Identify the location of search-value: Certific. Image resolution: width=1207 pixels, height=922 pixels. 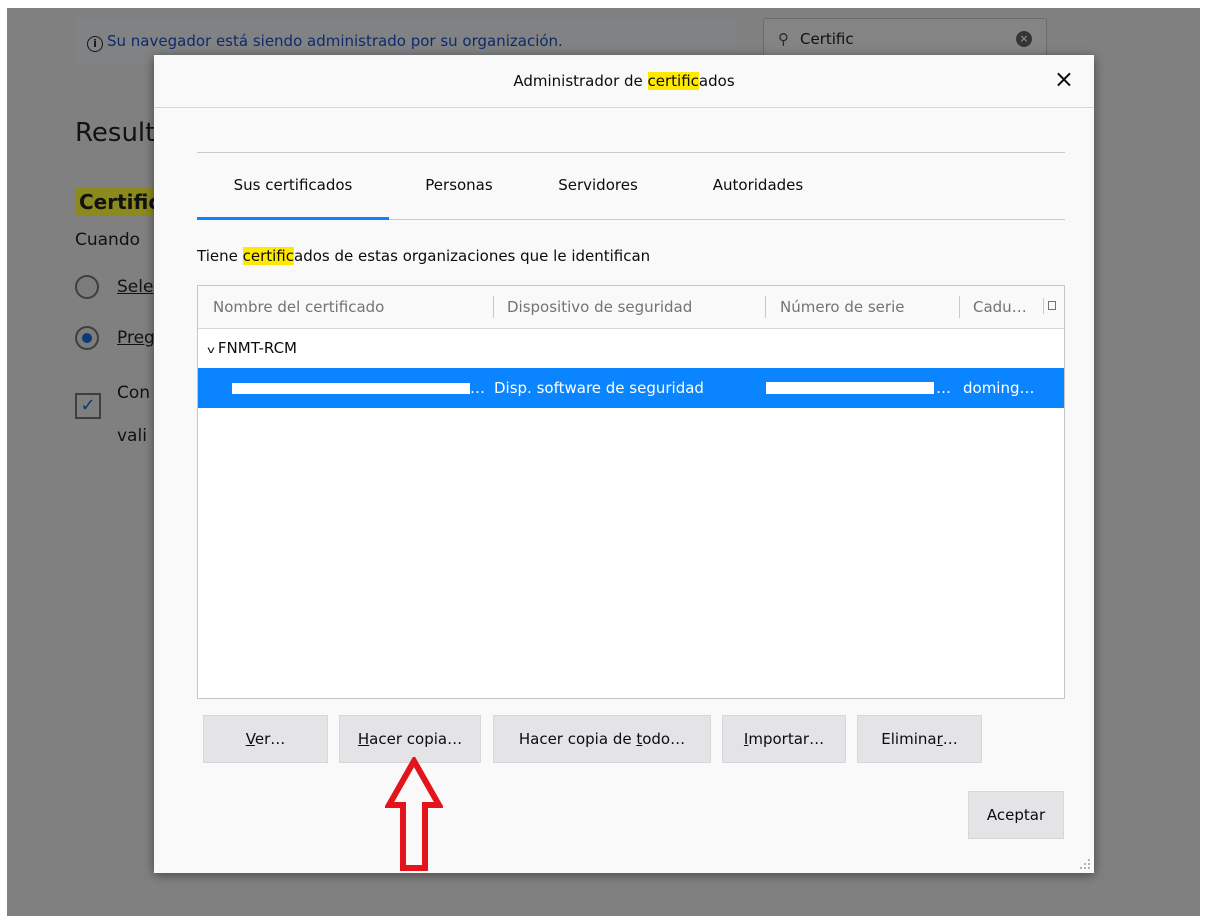
(827, 39).